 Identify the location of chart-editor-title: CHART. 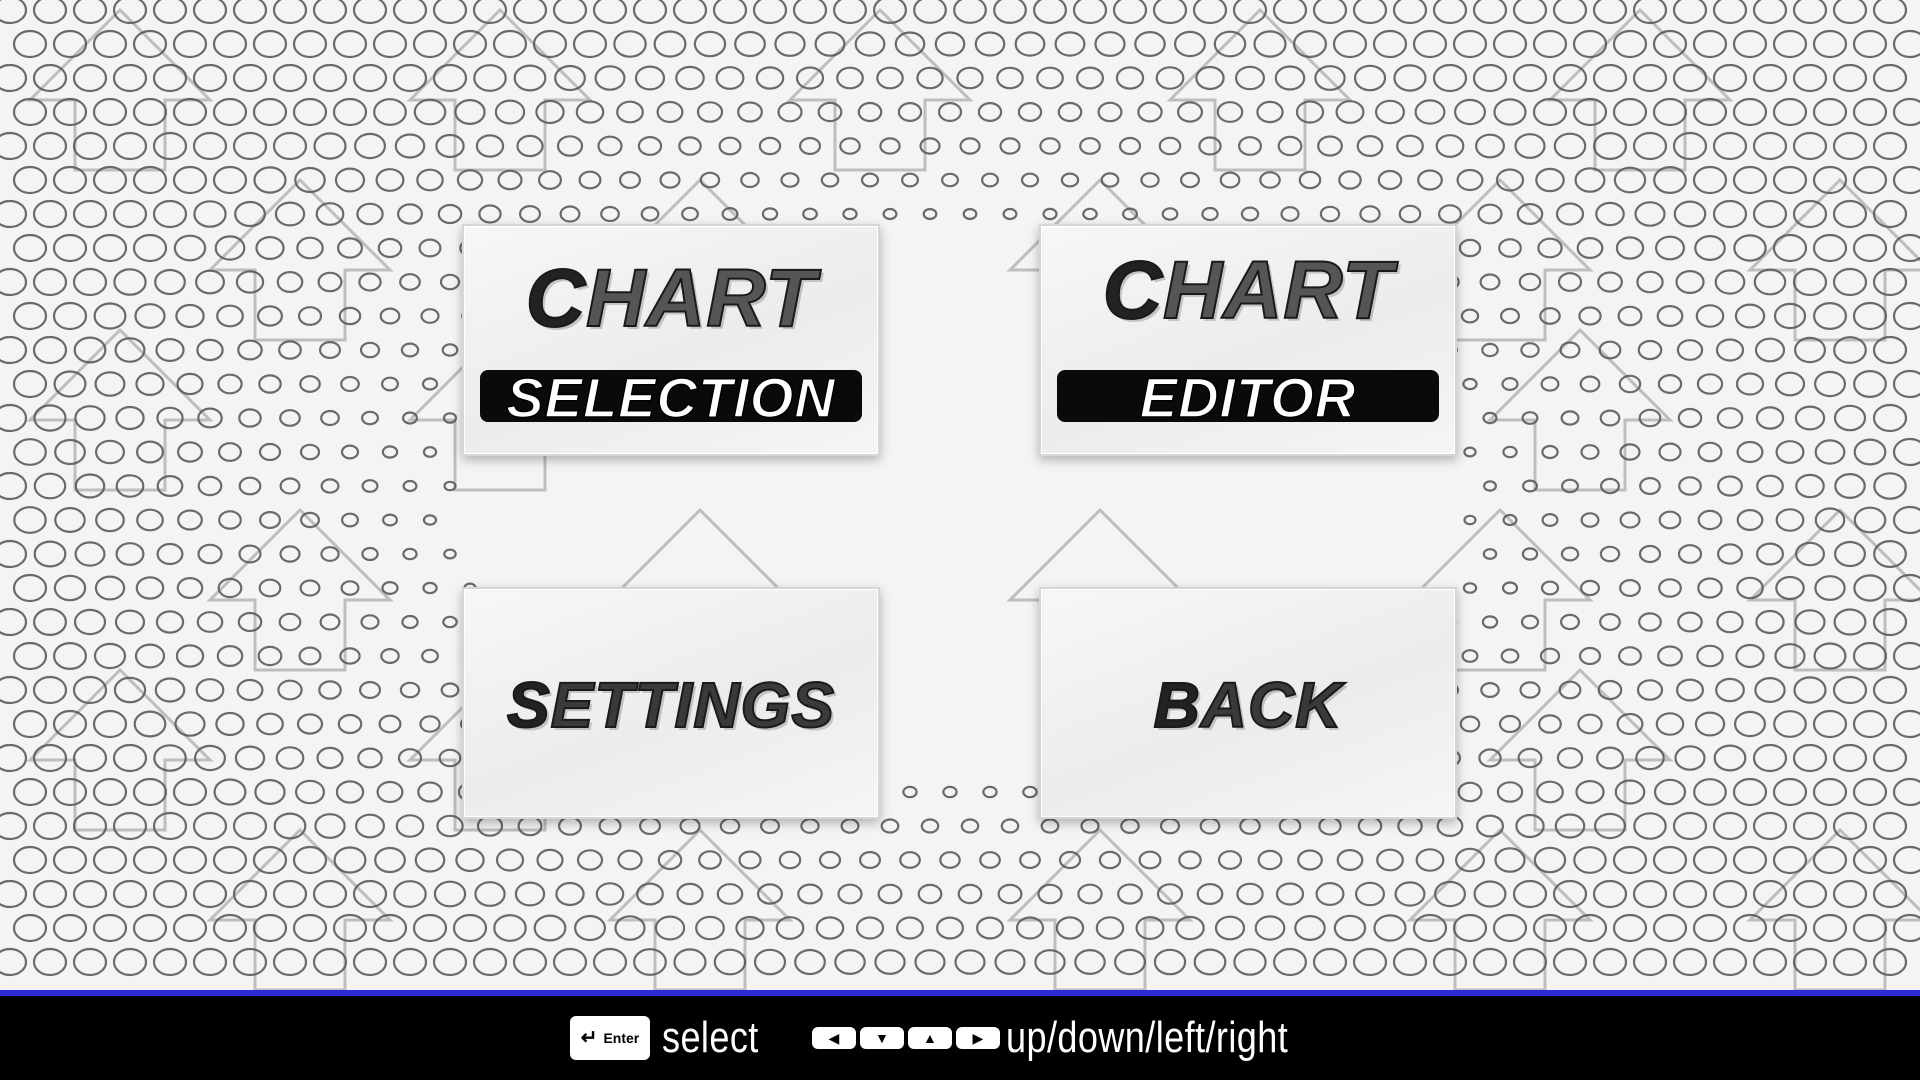
(1248, 291).